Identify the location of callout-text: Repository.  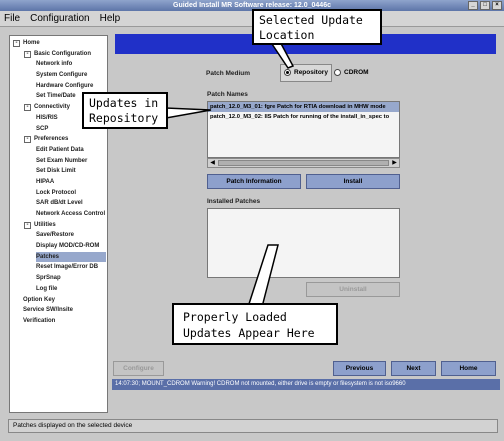
(124, 118).